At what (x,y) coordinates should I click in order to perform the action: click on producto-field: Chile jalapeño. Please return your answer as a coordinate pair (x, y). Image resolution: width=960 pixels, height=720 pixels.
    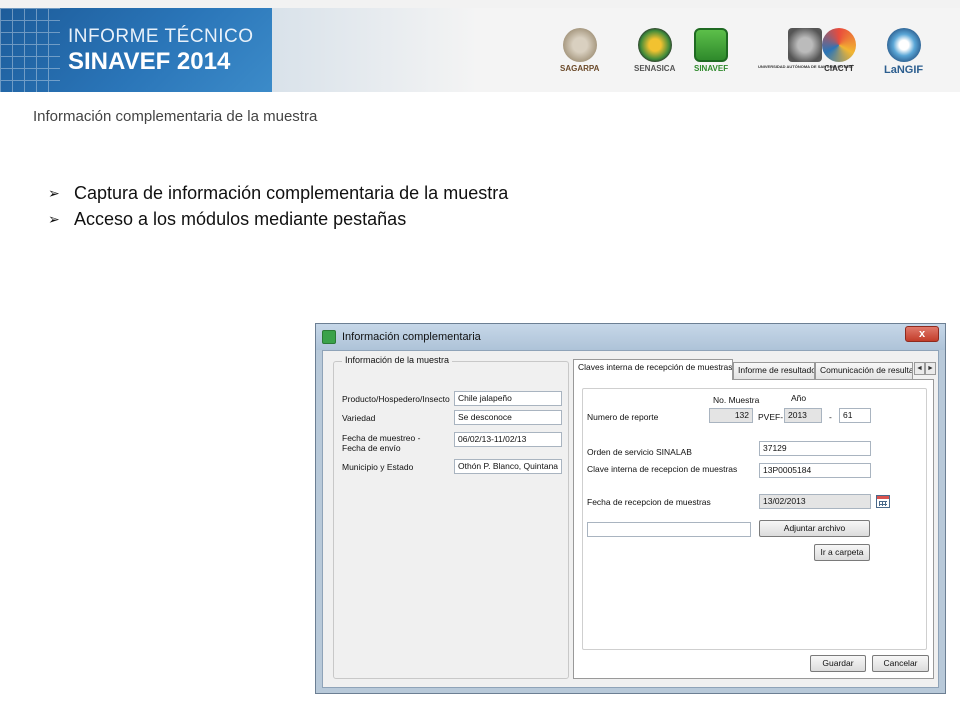
    Looking at the image, I should click on (508, 398).